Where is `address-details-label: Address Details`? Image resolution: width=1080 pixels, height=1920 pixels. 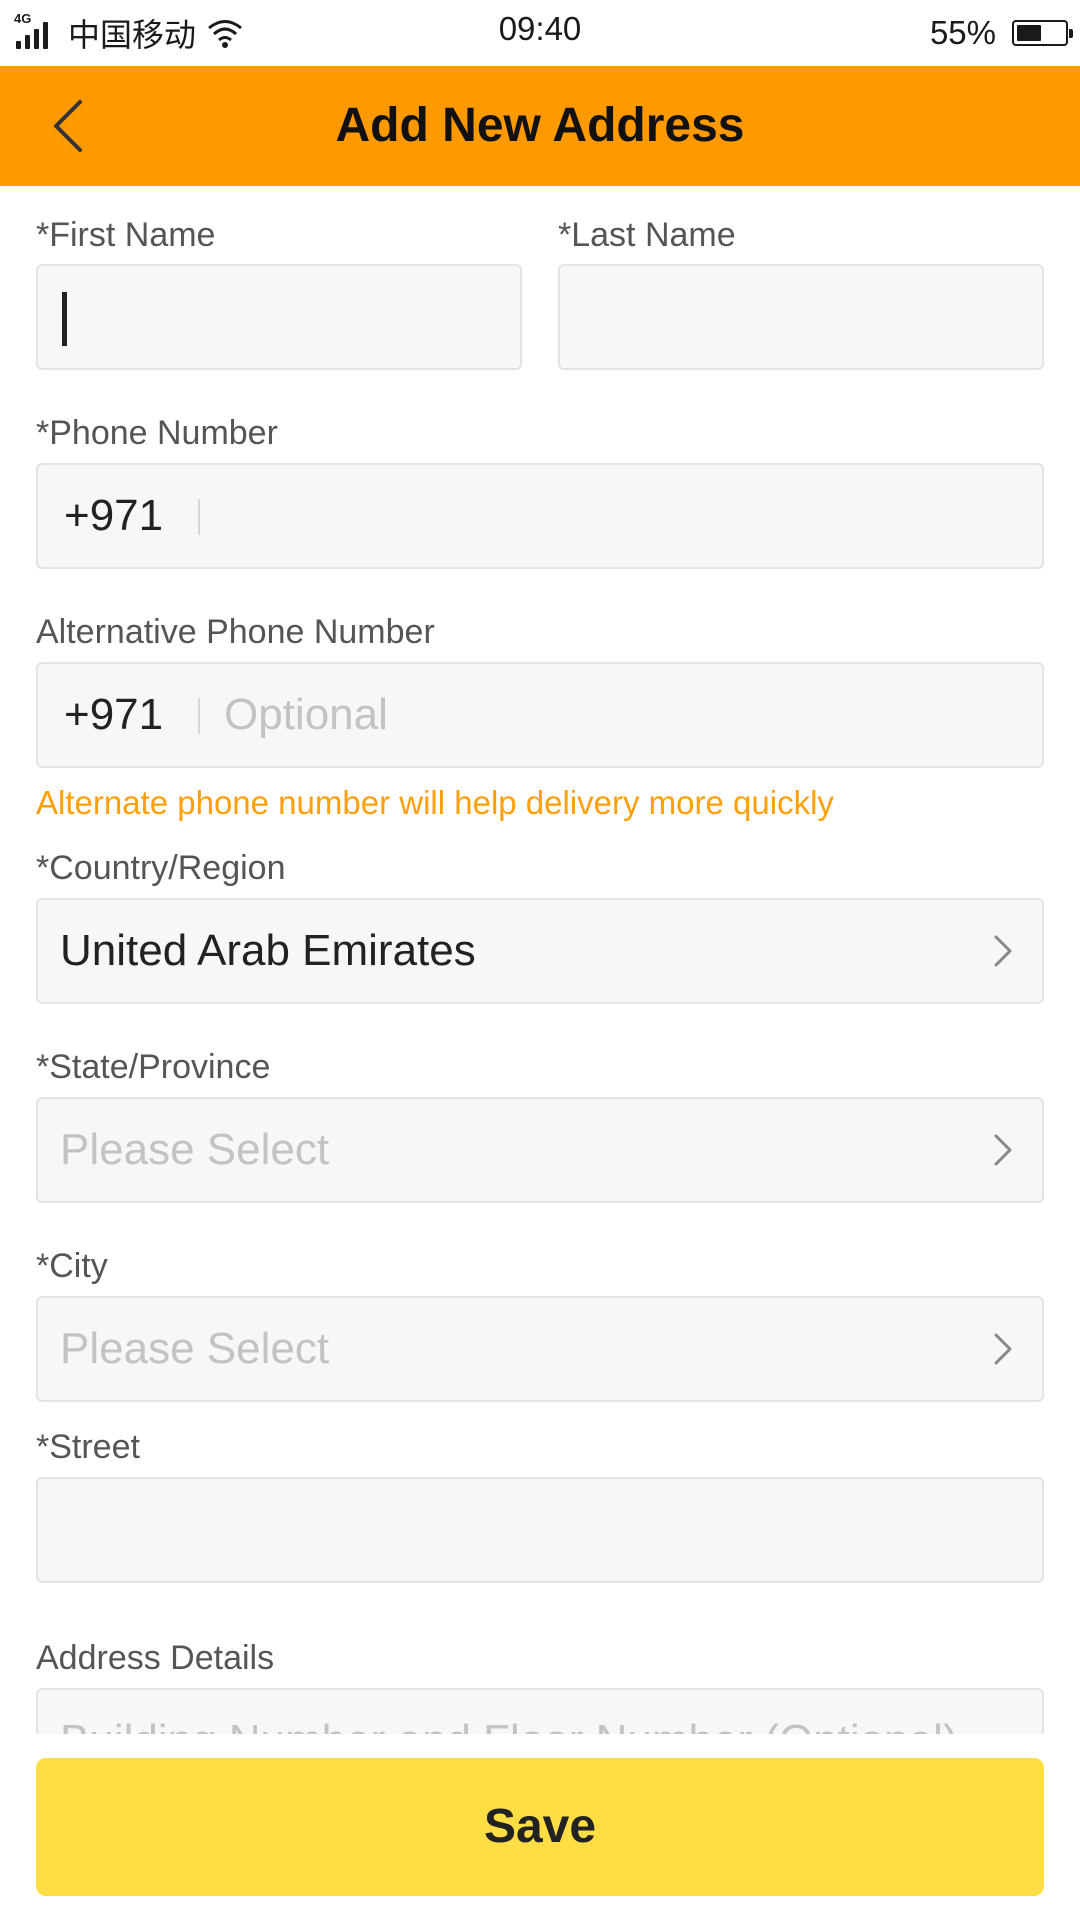
address-details-label: Address Details is located at coordinates (155, 1658).